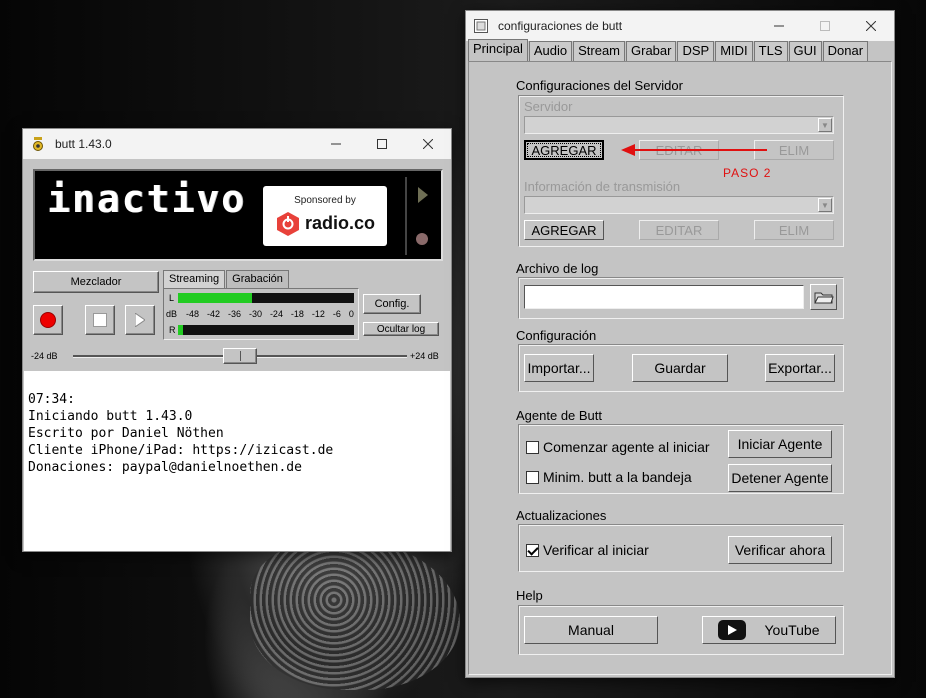 This screenshot has width=926, height=698. What do you see at coordinates (780, 444) in the screenshot?
I see `start-agent-button: Iniciar Agente` at bounding box center [780, 444].